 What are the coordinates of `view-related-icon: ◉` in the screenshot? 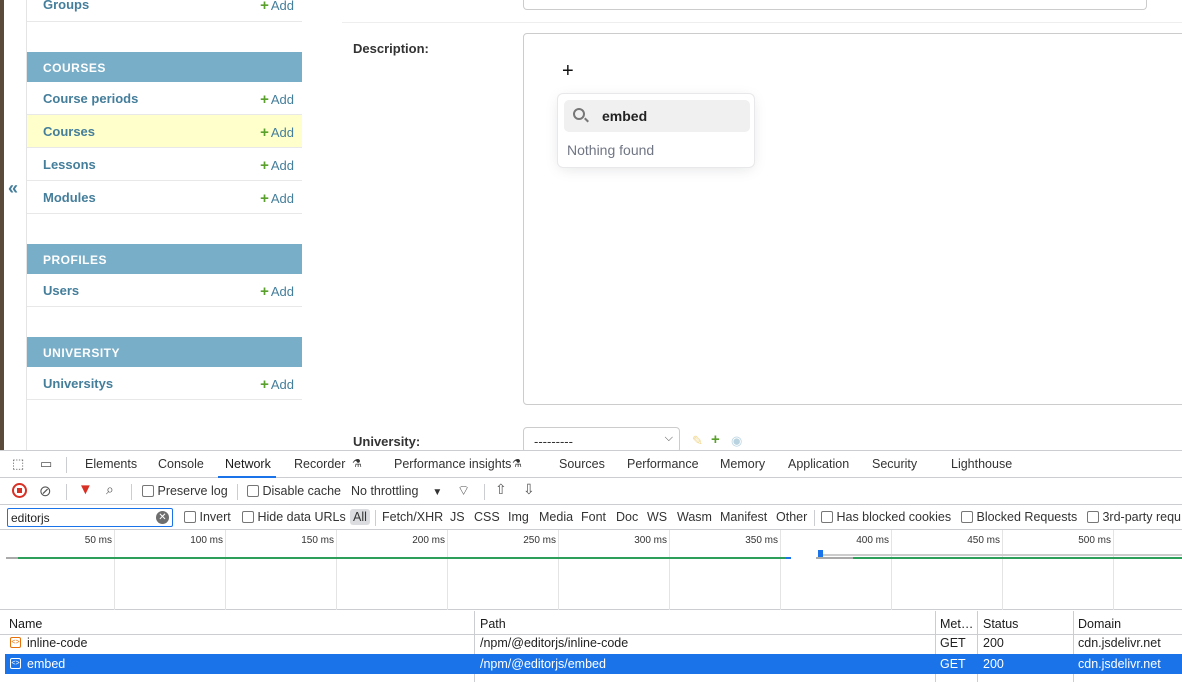 It's located at (736, 441).